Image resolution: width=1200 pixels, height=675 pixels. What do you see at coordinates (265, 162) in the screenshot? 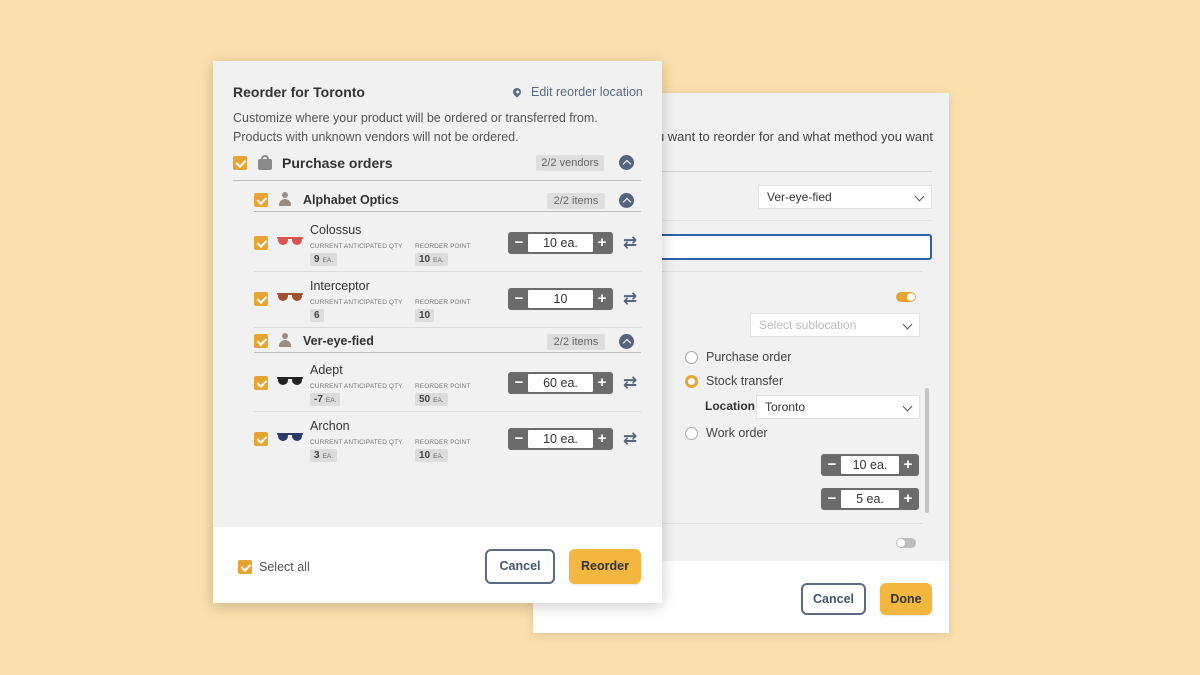
I see `shopping-bag-icon` at bounding box center [265, 162].